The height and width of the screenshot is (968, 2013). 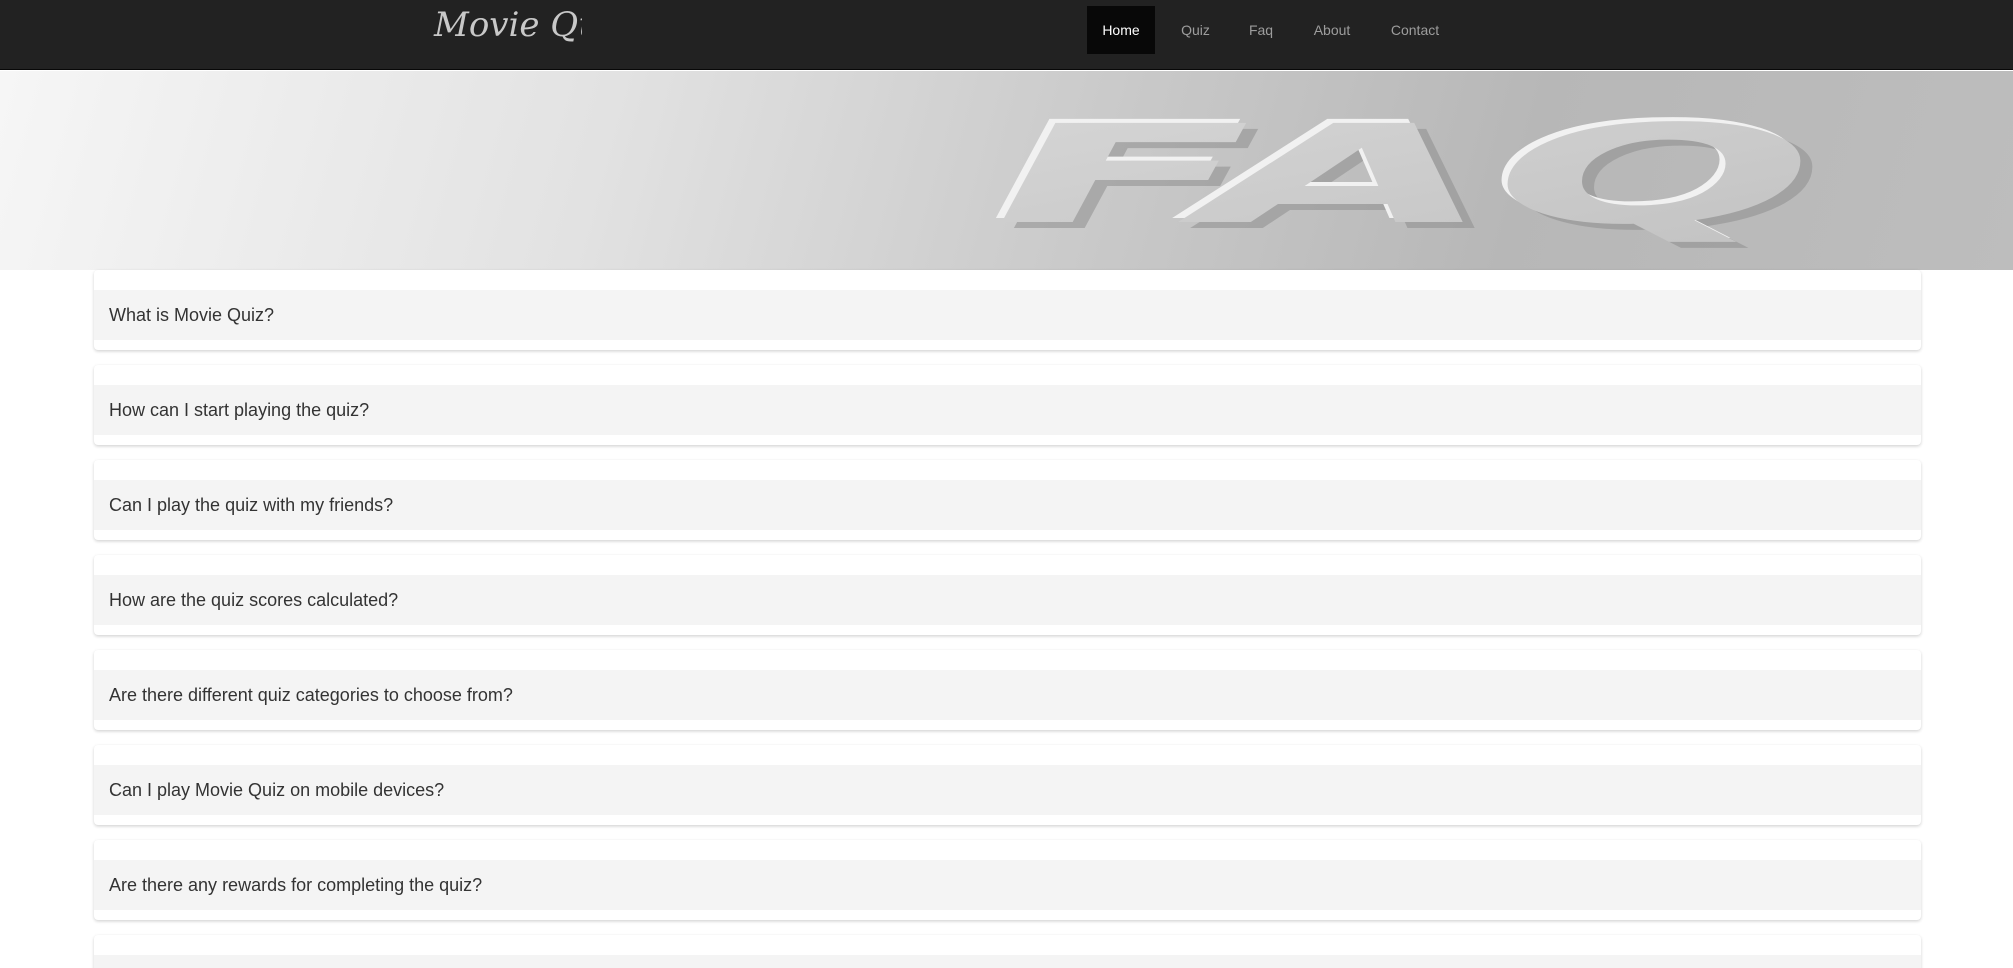 What do you see at coordinates (1007, 961) in the screenshot?
I see `faq-question` at bounding box center [1007, 961].